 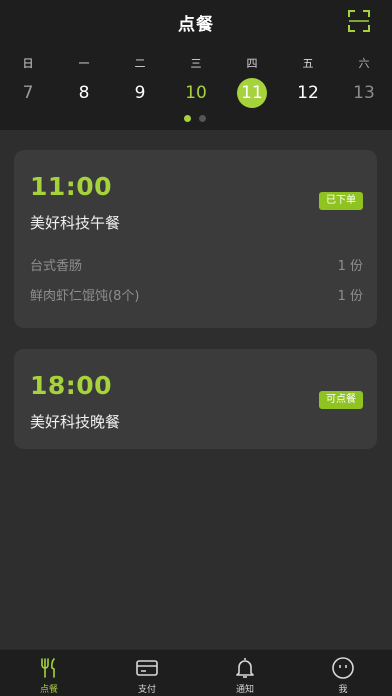 I want to click on bottom-tab-bar: 点餐 支付 通知 我, so click(x=196, y=672).